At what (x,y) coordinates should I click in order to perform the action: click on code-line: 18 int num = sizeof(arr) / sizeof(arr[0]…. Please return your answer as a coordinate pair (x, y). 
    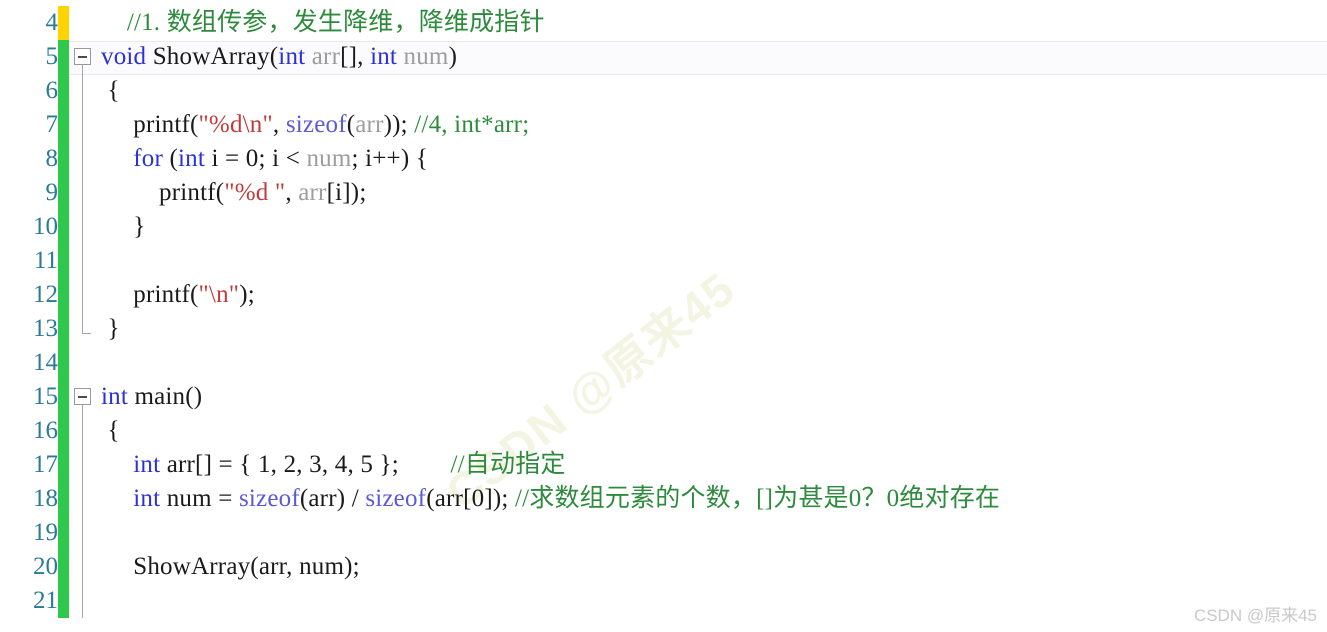
    Looking at the image, I should click on (663, 499).